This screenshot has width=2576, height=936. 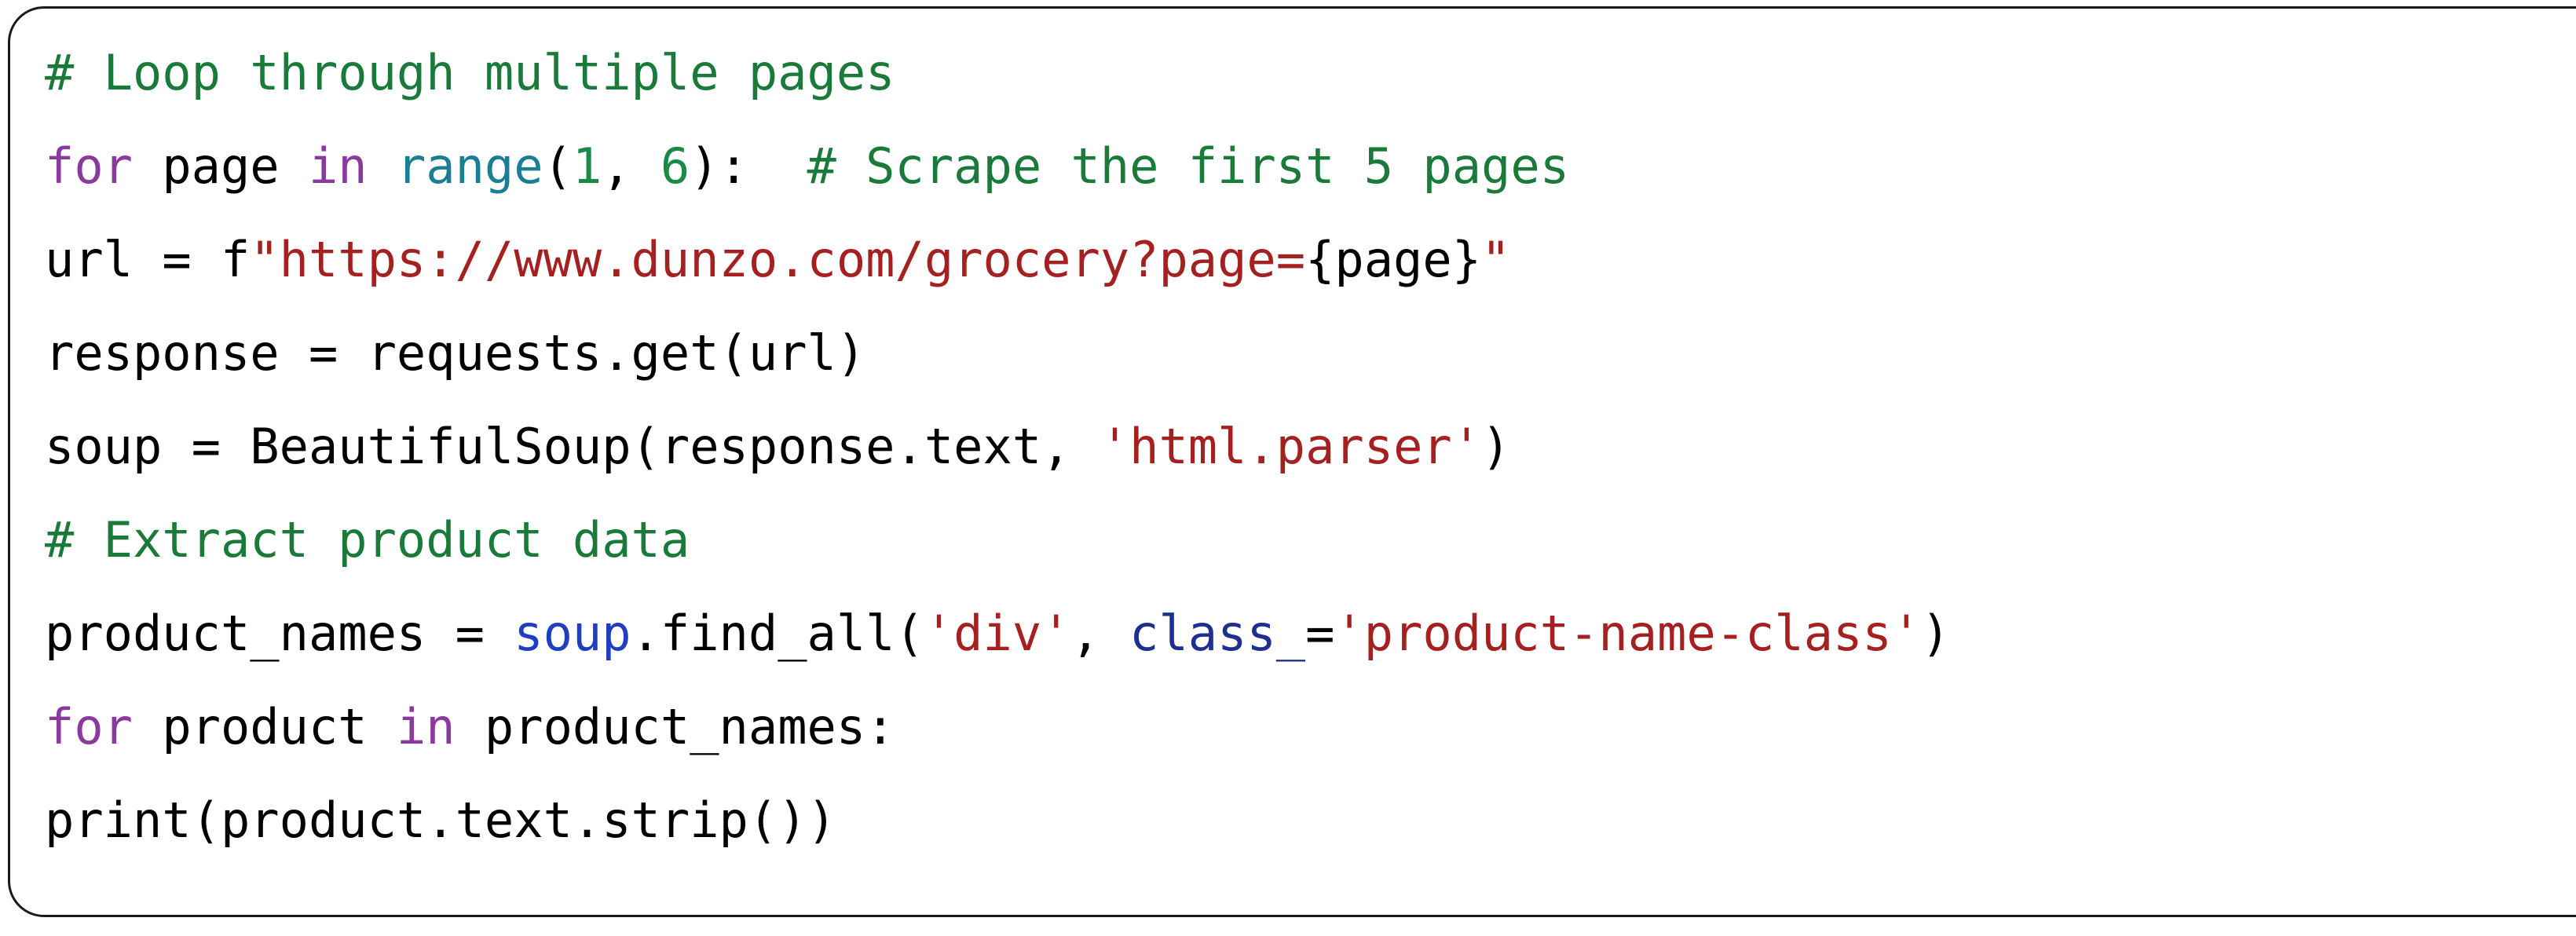 What do you see at coordinates (221, 166) in the screenshot?
I see `code-token-variable: page` at bounding box center [221, 166].